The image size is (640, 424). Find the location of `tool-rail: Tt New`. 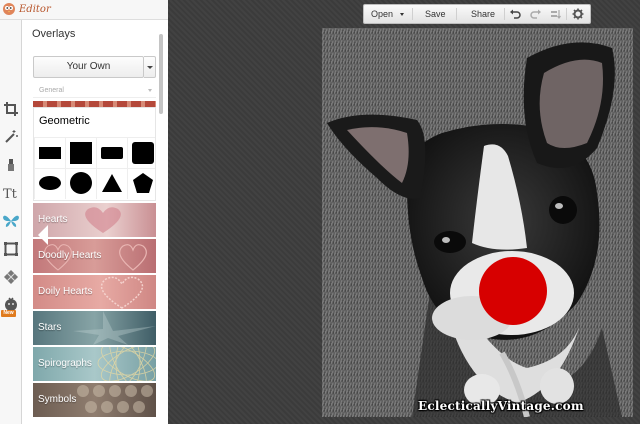

tool-rail: Tt New is located at coordinates (11, 222).